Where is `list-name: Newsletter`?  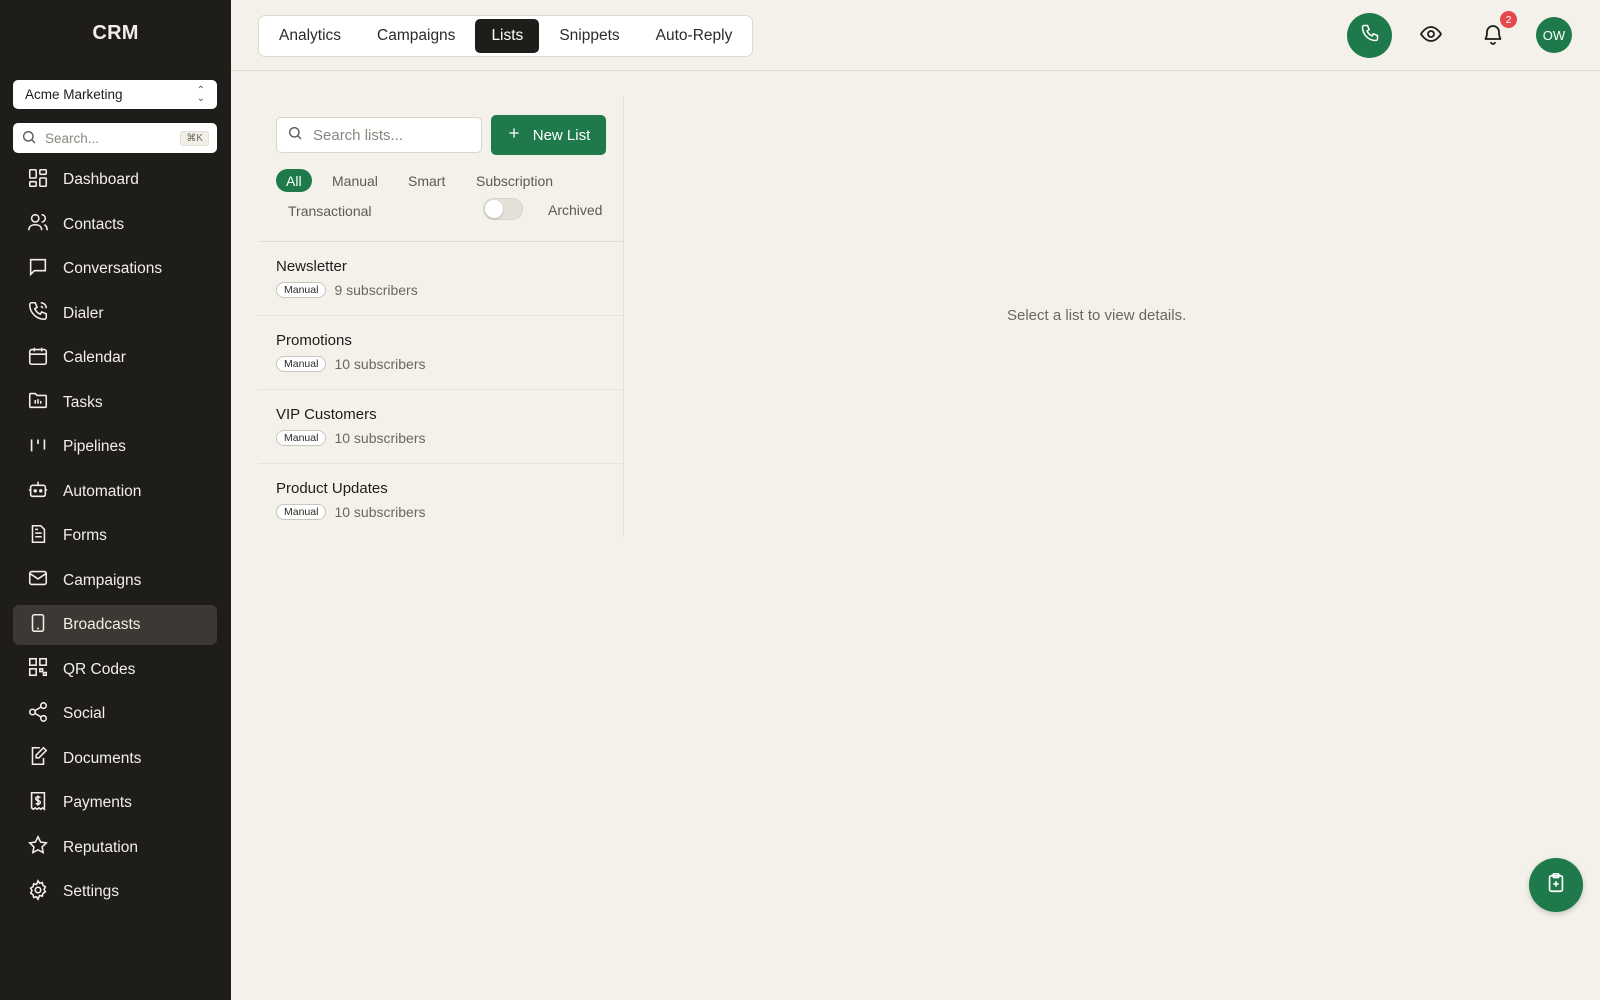 list-name: Newsletter is located at coordinates (311, 266).